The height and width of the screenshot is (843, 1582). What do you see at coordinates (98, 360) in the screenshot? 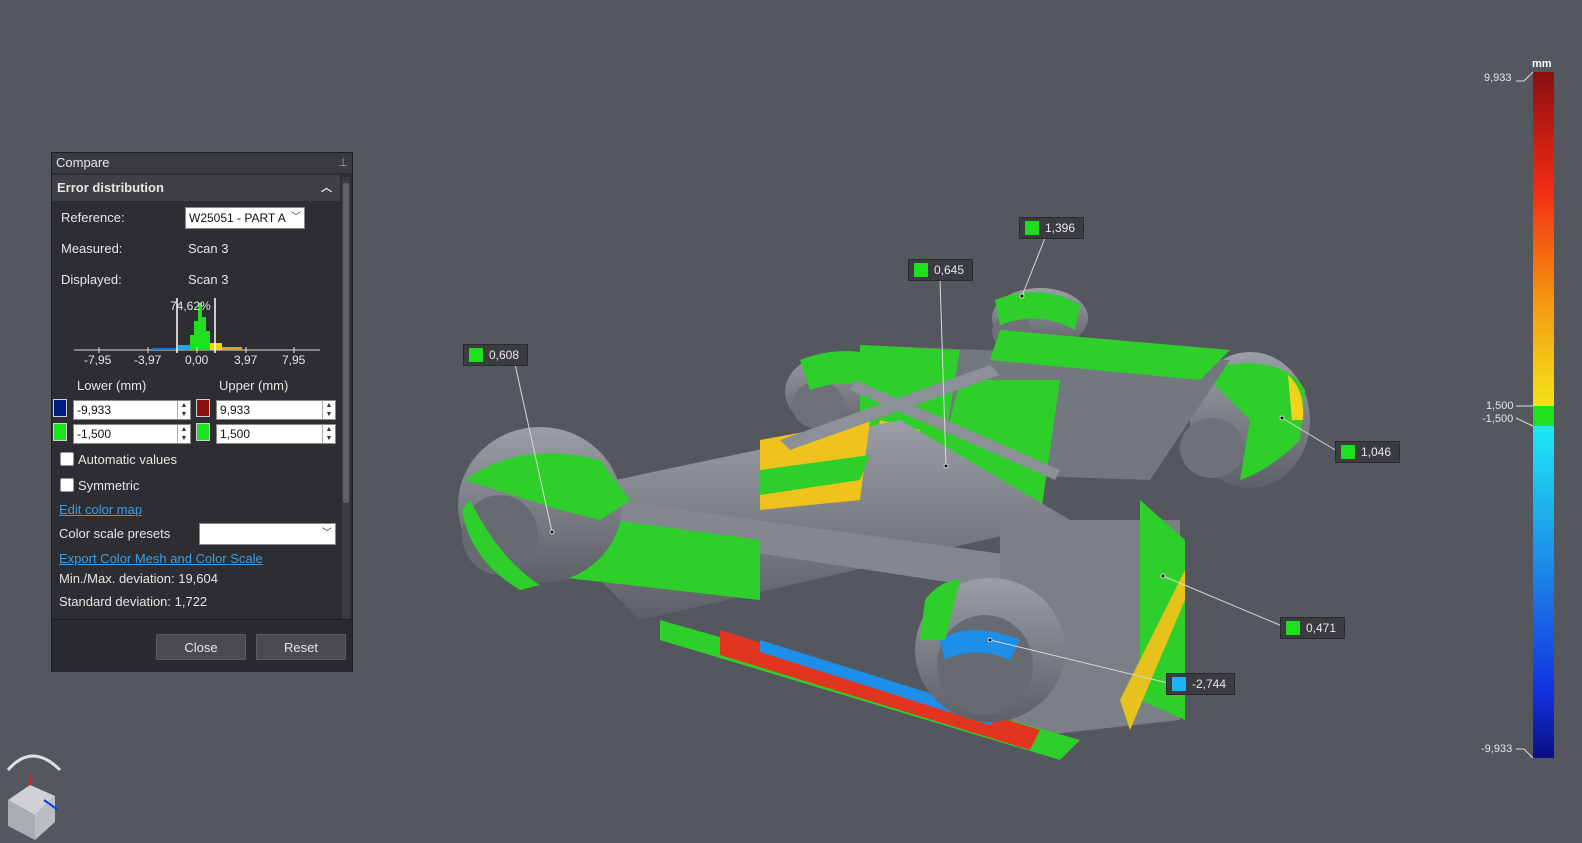
I see `histogram-tick: -7,95` at bounding box center [98, 360].